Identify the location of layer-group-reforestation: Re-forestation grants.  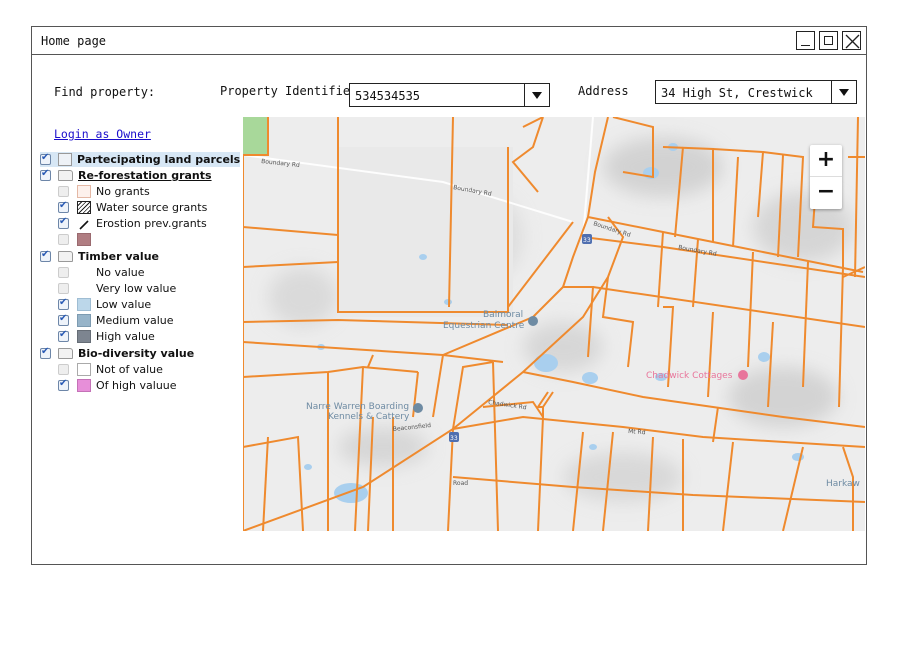
(126, 175).